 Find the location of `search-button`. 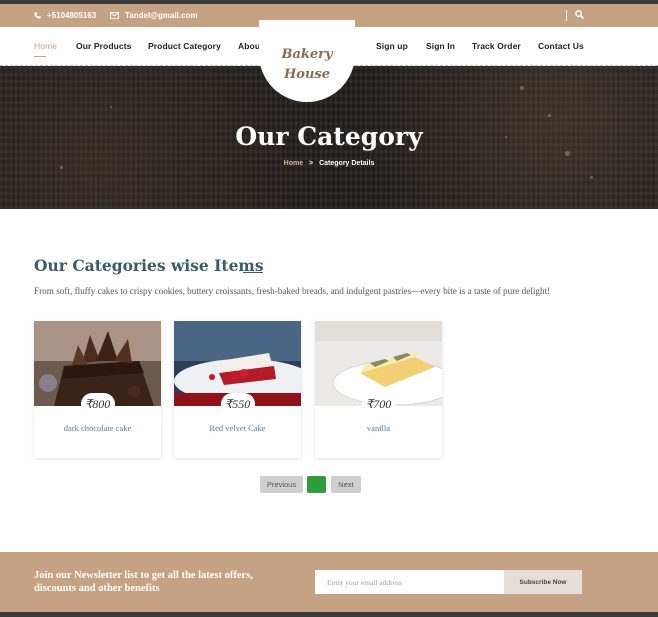

search-button is located at coordinates (579, 15).